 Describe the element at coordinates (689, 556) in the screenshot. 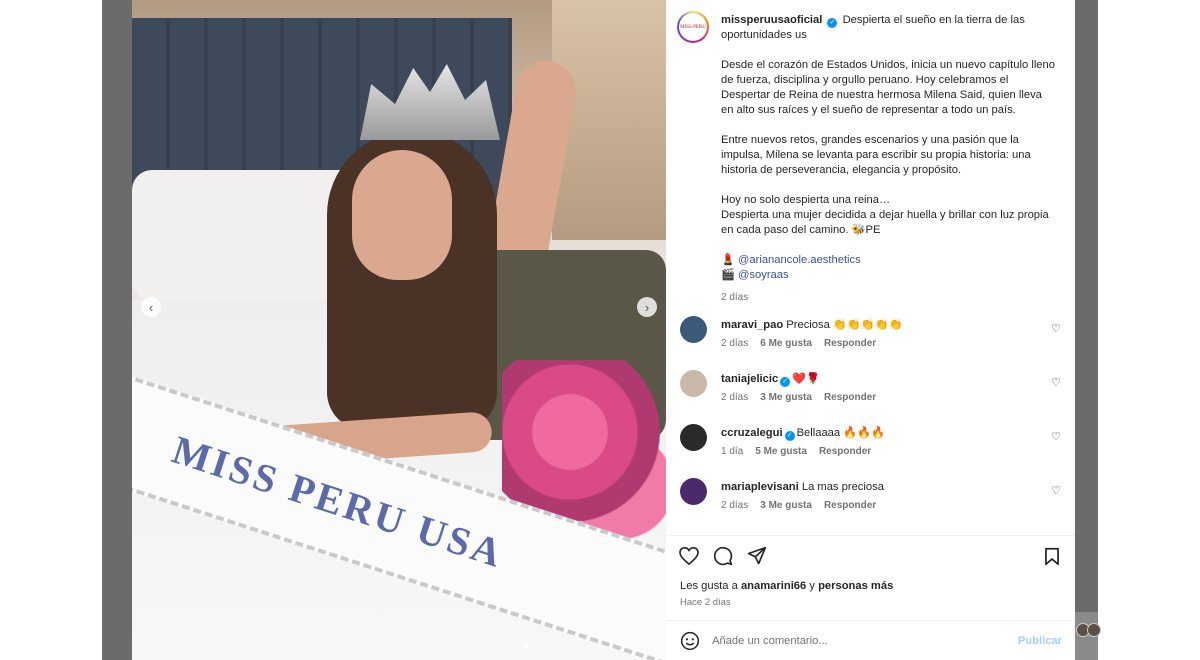

I see `heart-icon` at that location.